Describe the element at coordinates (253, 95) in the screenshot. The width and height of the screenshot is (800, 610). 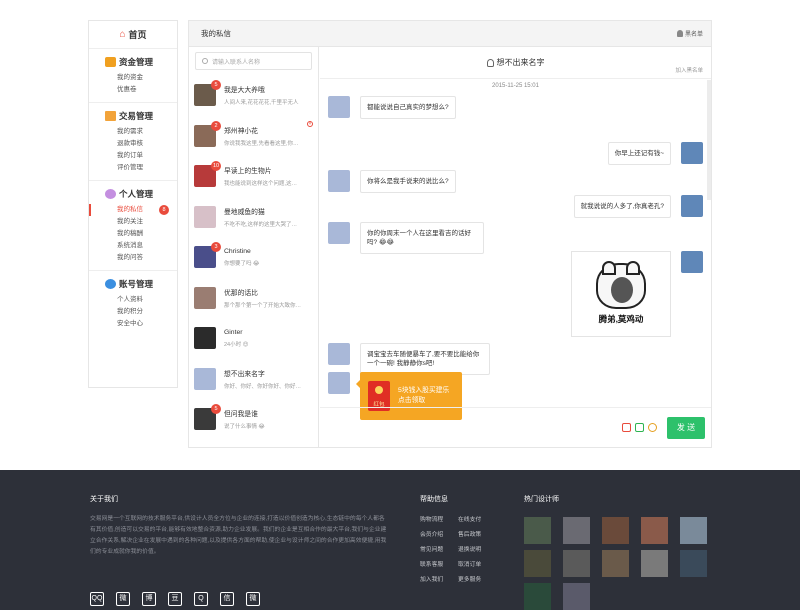
I see `contact-item: 5 我是大大养哦 人间人来,花花花花,千里平无人` at that location.